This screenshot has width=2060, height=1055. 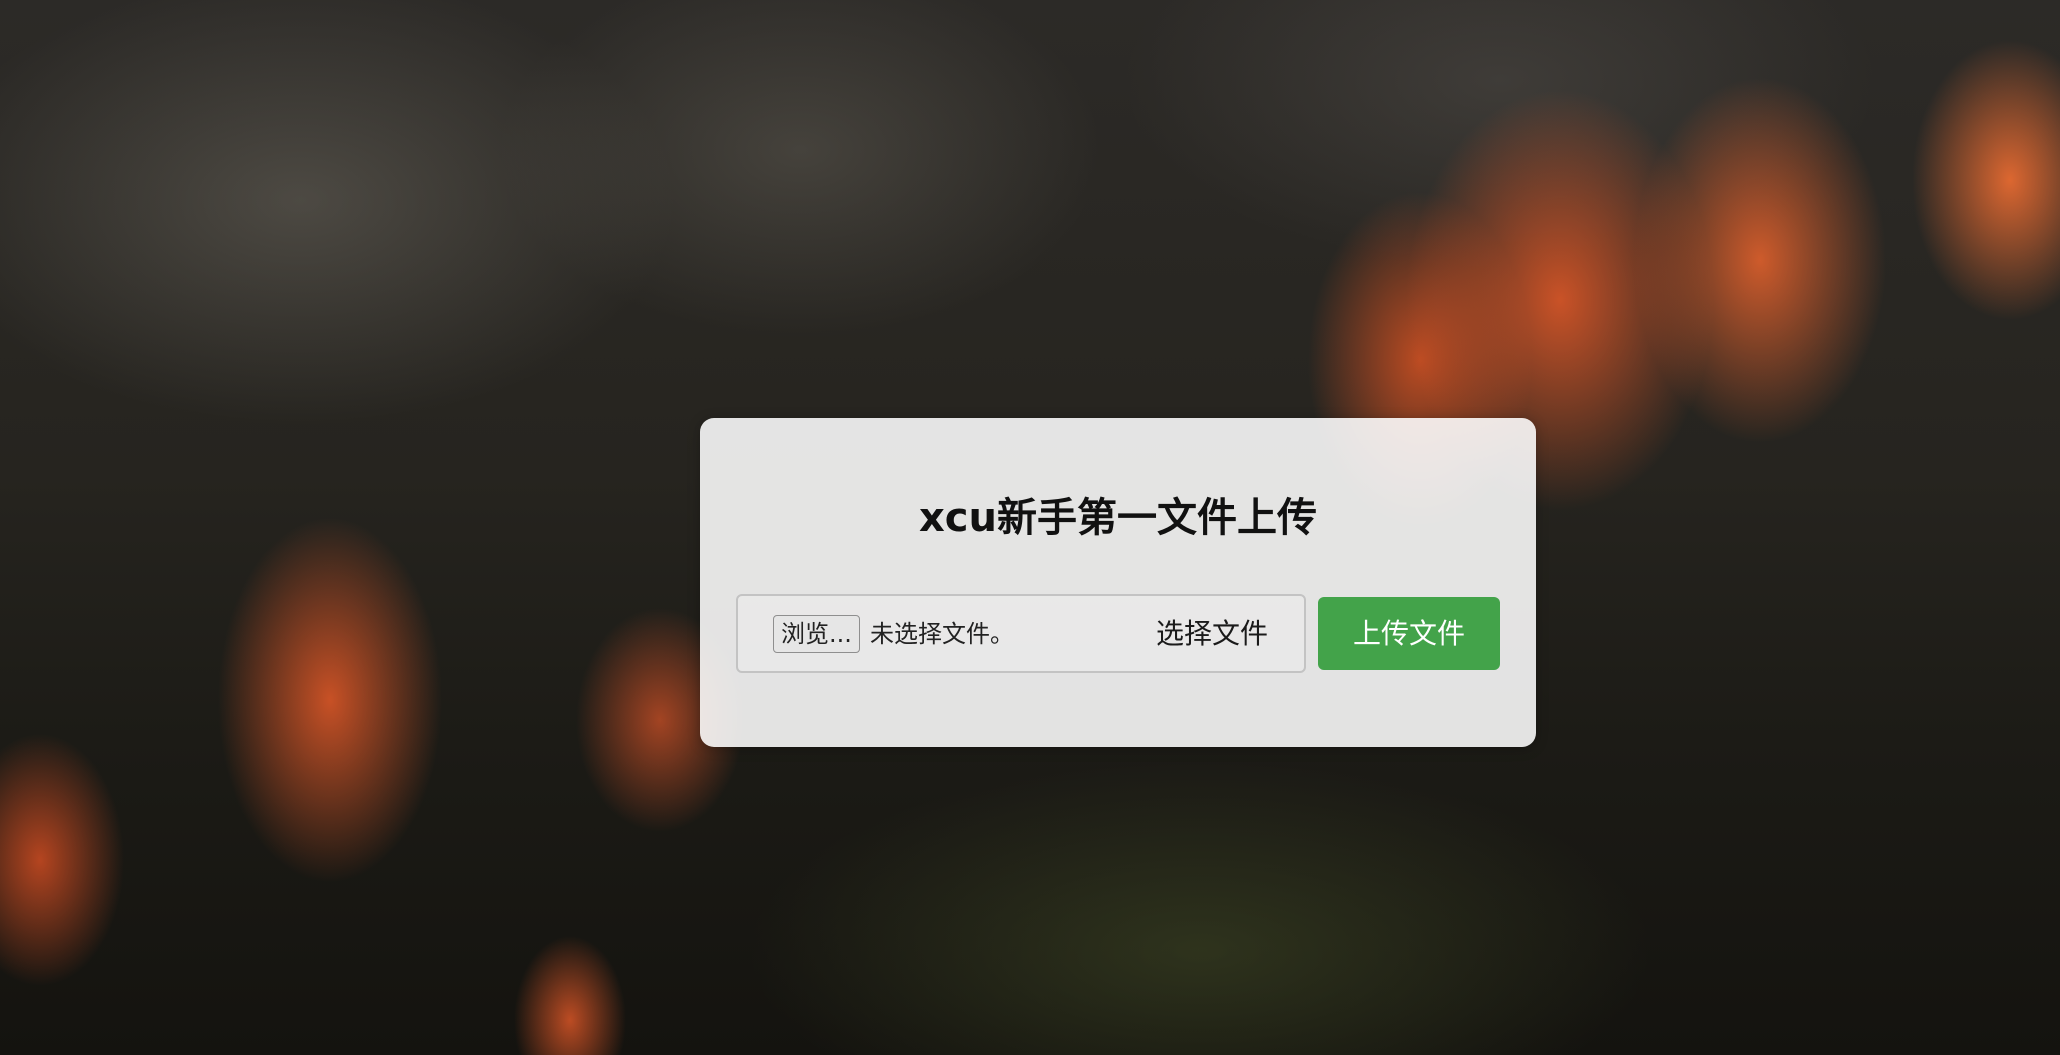 What do you see at coordinates (1021, 633) in the screenshot?
I see `file-input-field: 浏览... 未选择文件。 选择文件` at bounding box center [1021, 633].